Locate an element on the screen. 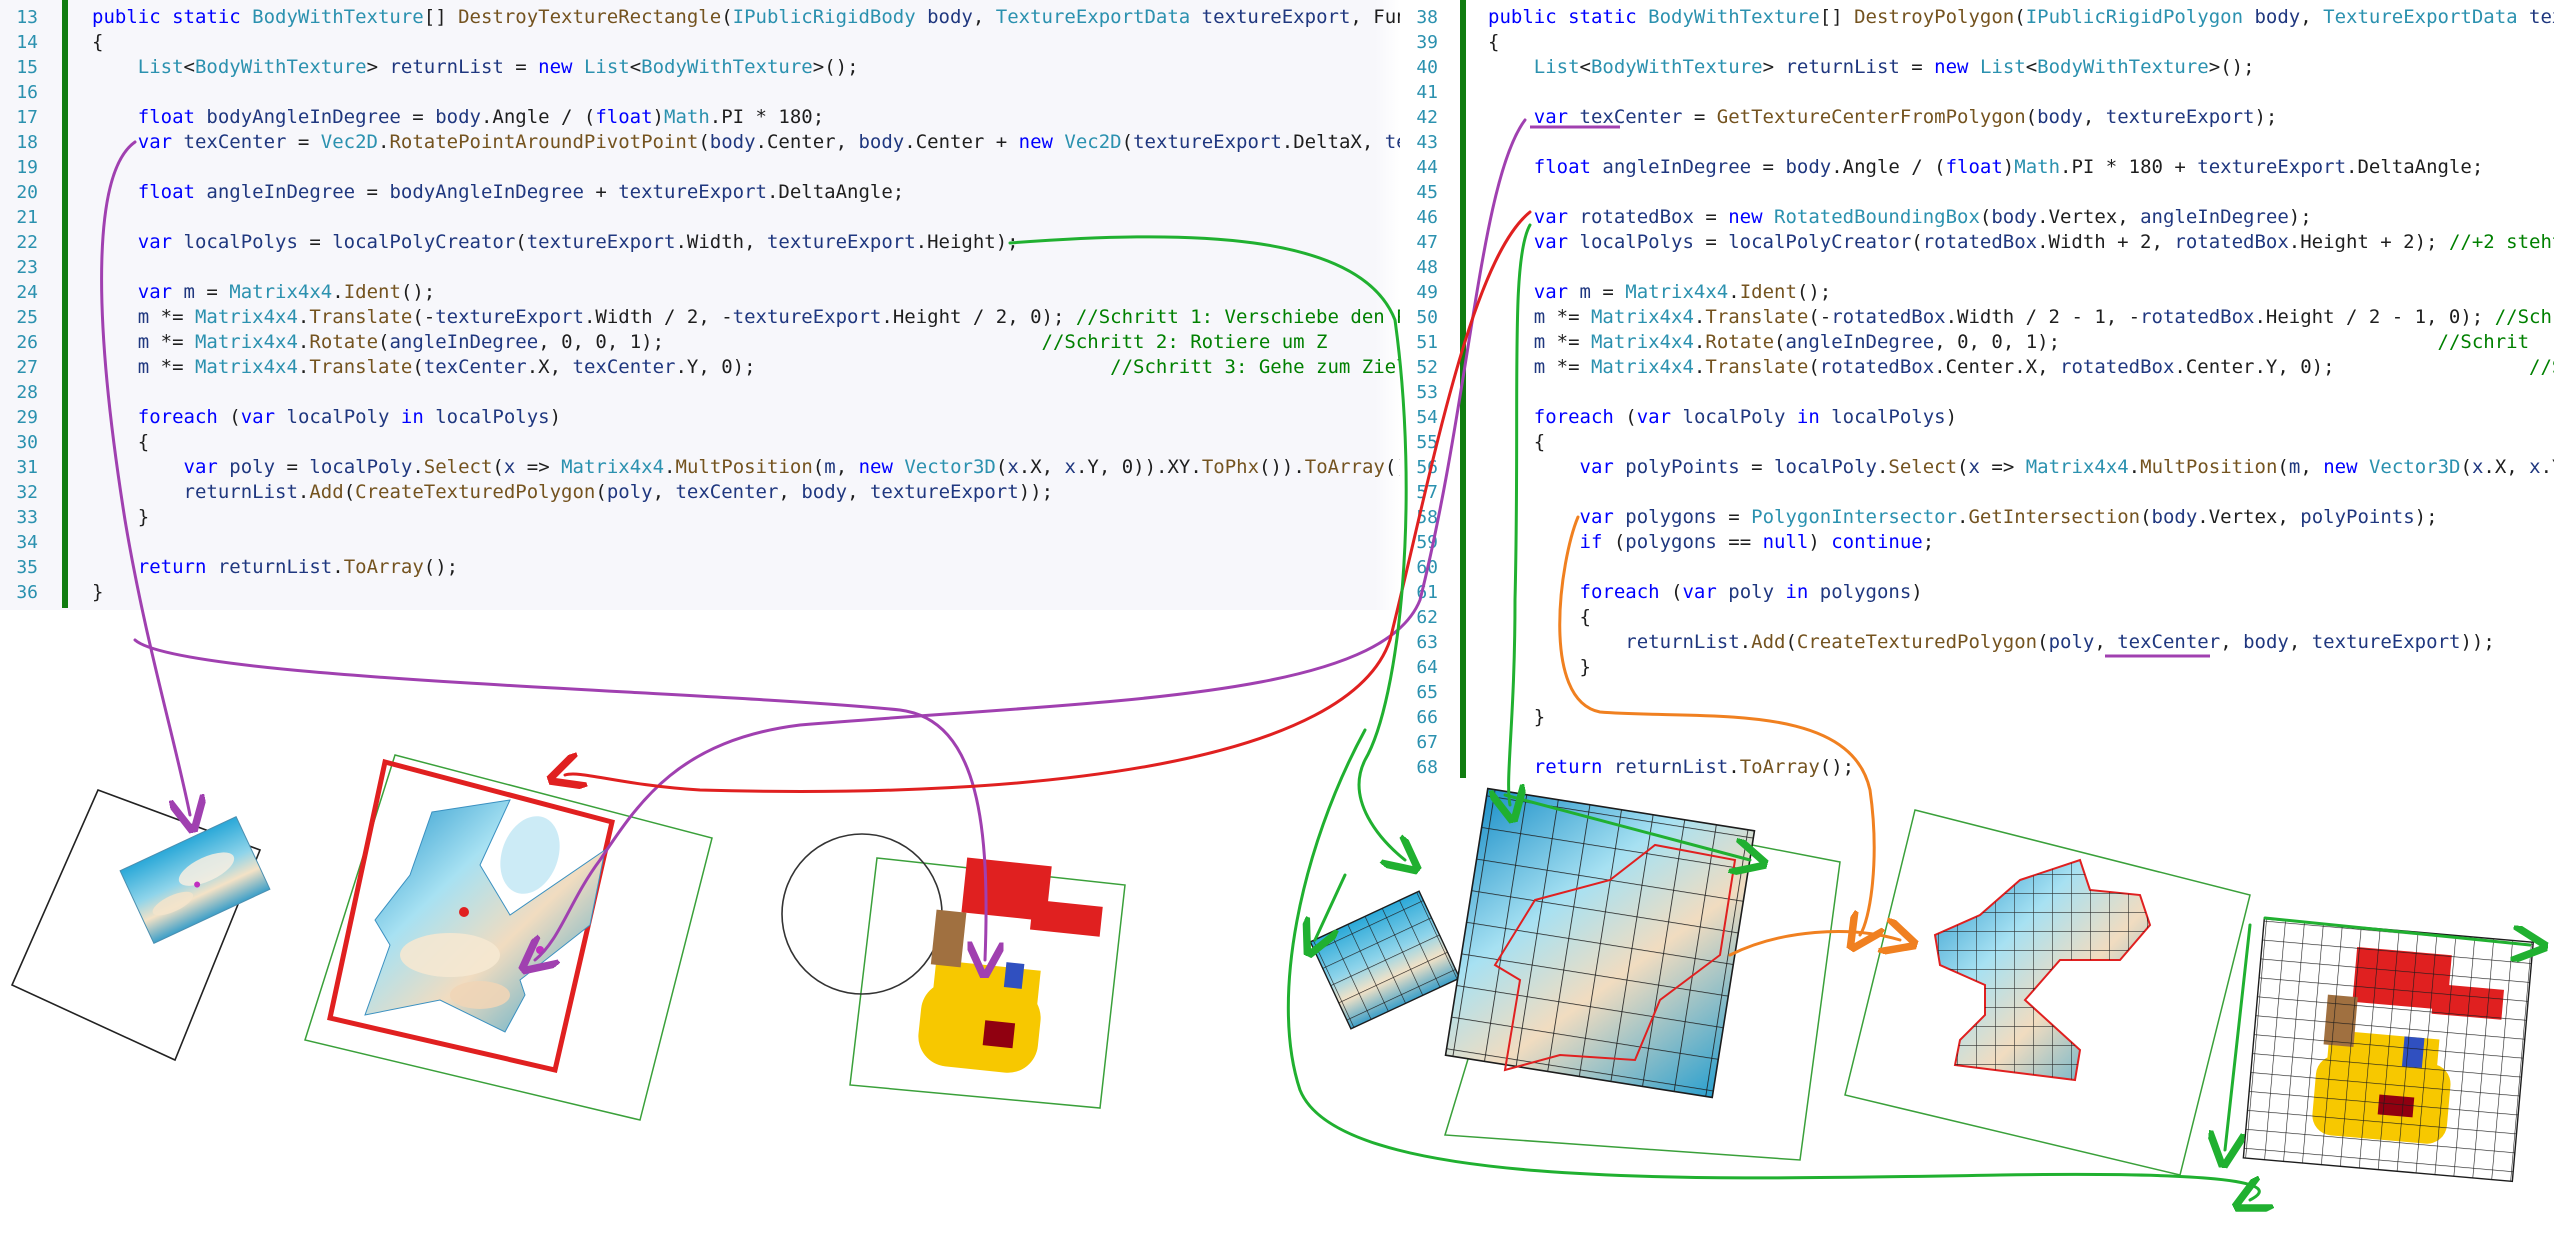 This screenshot has height=1245, width=2554. figure-rotated-body-texture is located at coordinates (140, 925).